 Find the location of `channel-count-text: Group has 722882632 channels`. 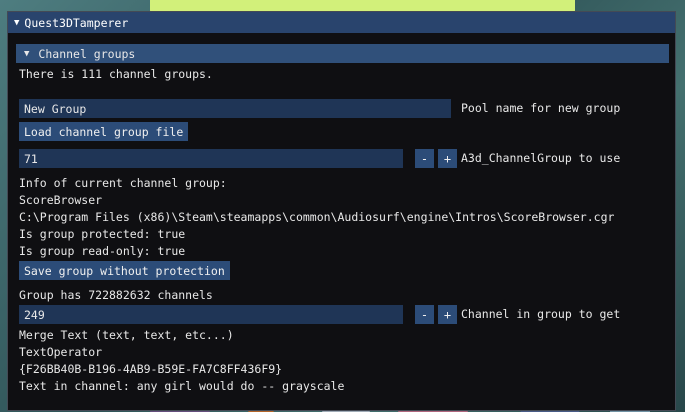

channel-count-text: Group has 722882632 channels is located at coordinates (116, 295).